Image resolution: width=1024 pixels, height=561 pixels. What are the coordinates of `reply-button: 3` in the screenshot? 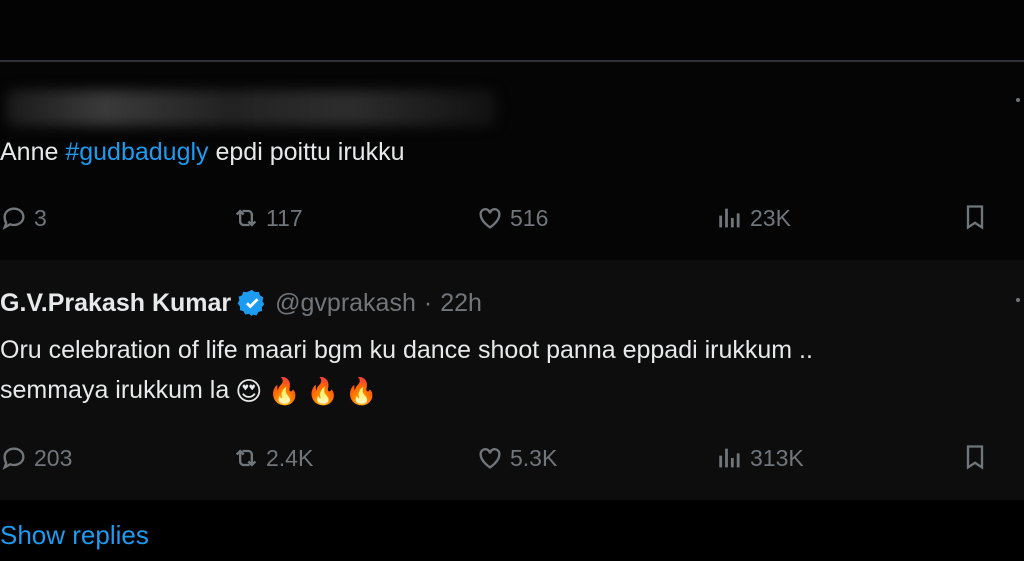 It's located at (23, 218).